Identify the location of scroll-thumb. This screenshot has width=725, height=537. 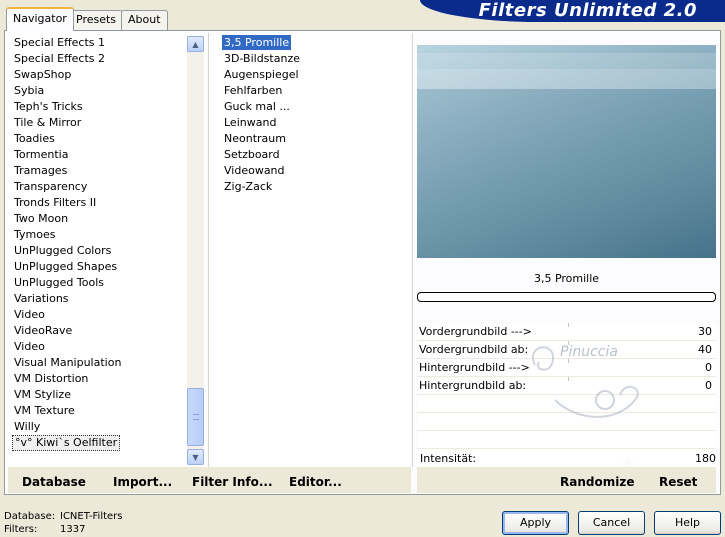
(195, 417).